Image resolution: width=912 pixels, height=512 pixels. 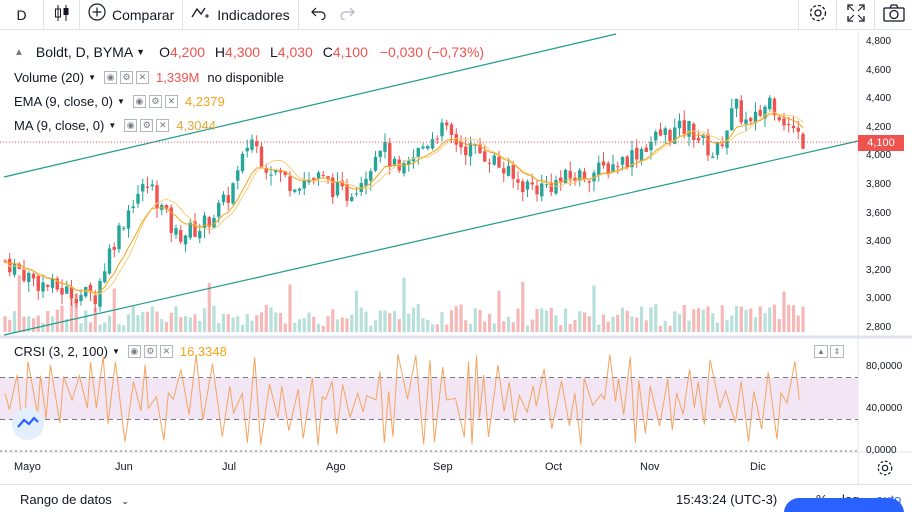 I want to click on crsi-tick-label: 0,0000, so click(x=881, y=450).